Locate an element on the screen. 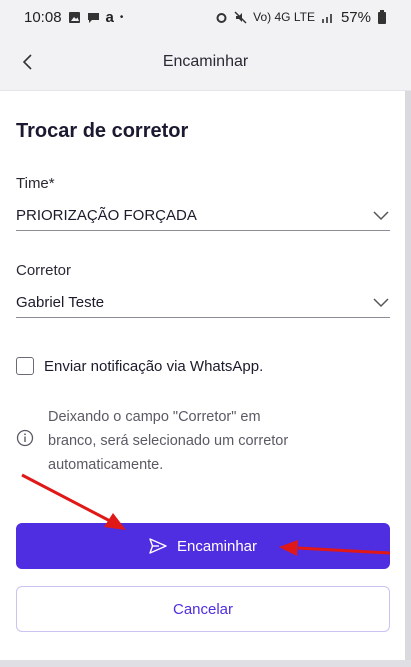  mute-icon is located at coordinates (240, 17).